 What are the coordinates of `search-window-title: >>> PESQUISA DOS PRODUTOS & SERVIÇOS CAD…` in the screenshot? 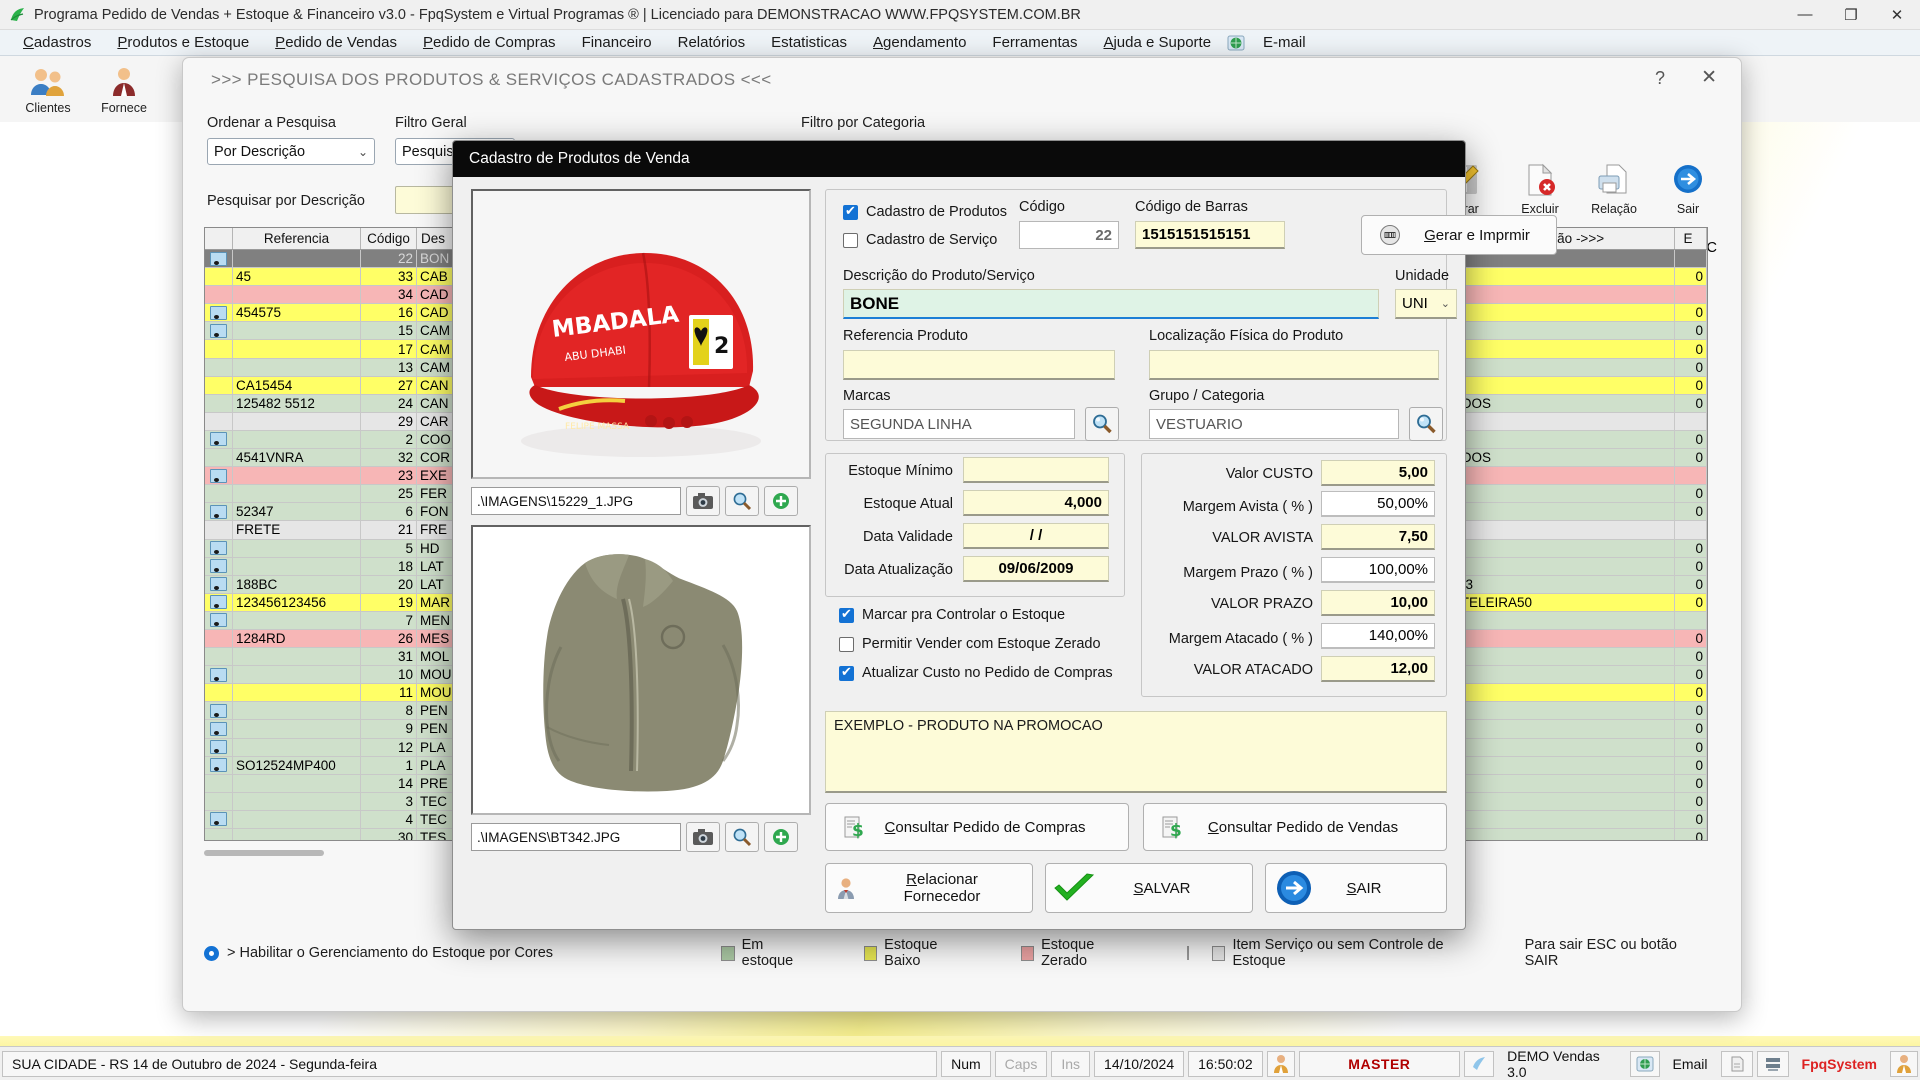 It's located at (491, 79).